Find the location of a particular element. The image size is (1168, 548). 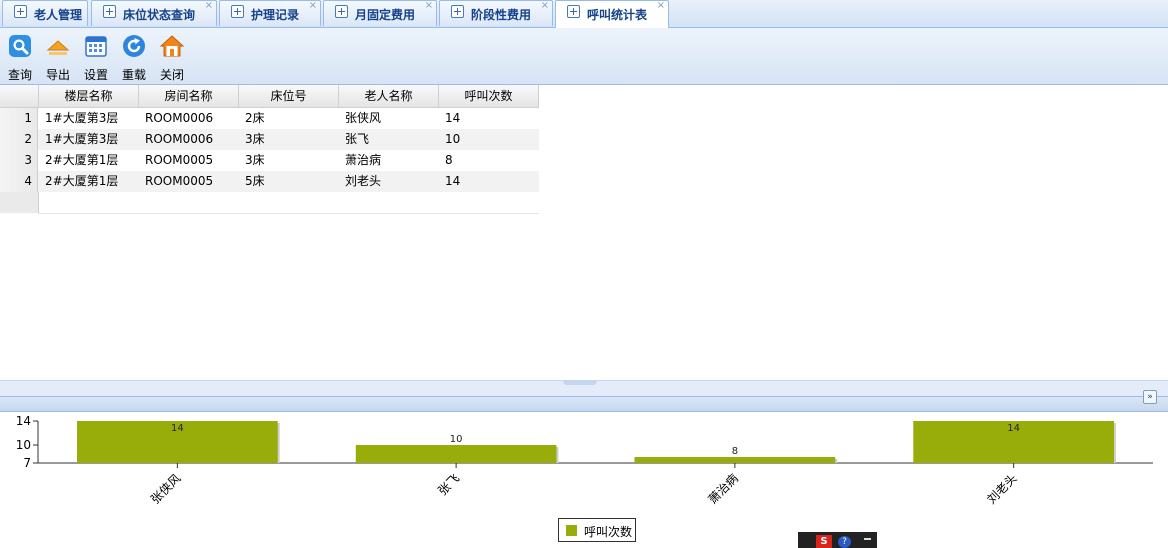

tab-bed-status-query: 床位状态查询 × is located at coordinates (154, 13).